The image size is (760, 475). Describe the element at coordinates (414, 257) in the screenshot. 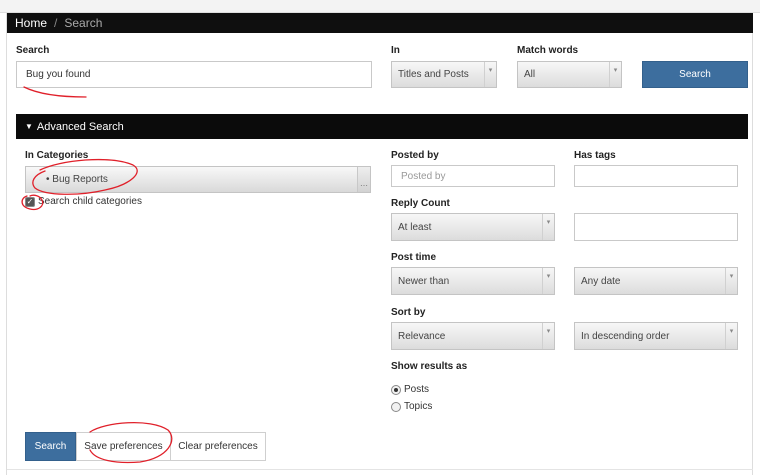

I see `post-time-label: Post time` at that location.